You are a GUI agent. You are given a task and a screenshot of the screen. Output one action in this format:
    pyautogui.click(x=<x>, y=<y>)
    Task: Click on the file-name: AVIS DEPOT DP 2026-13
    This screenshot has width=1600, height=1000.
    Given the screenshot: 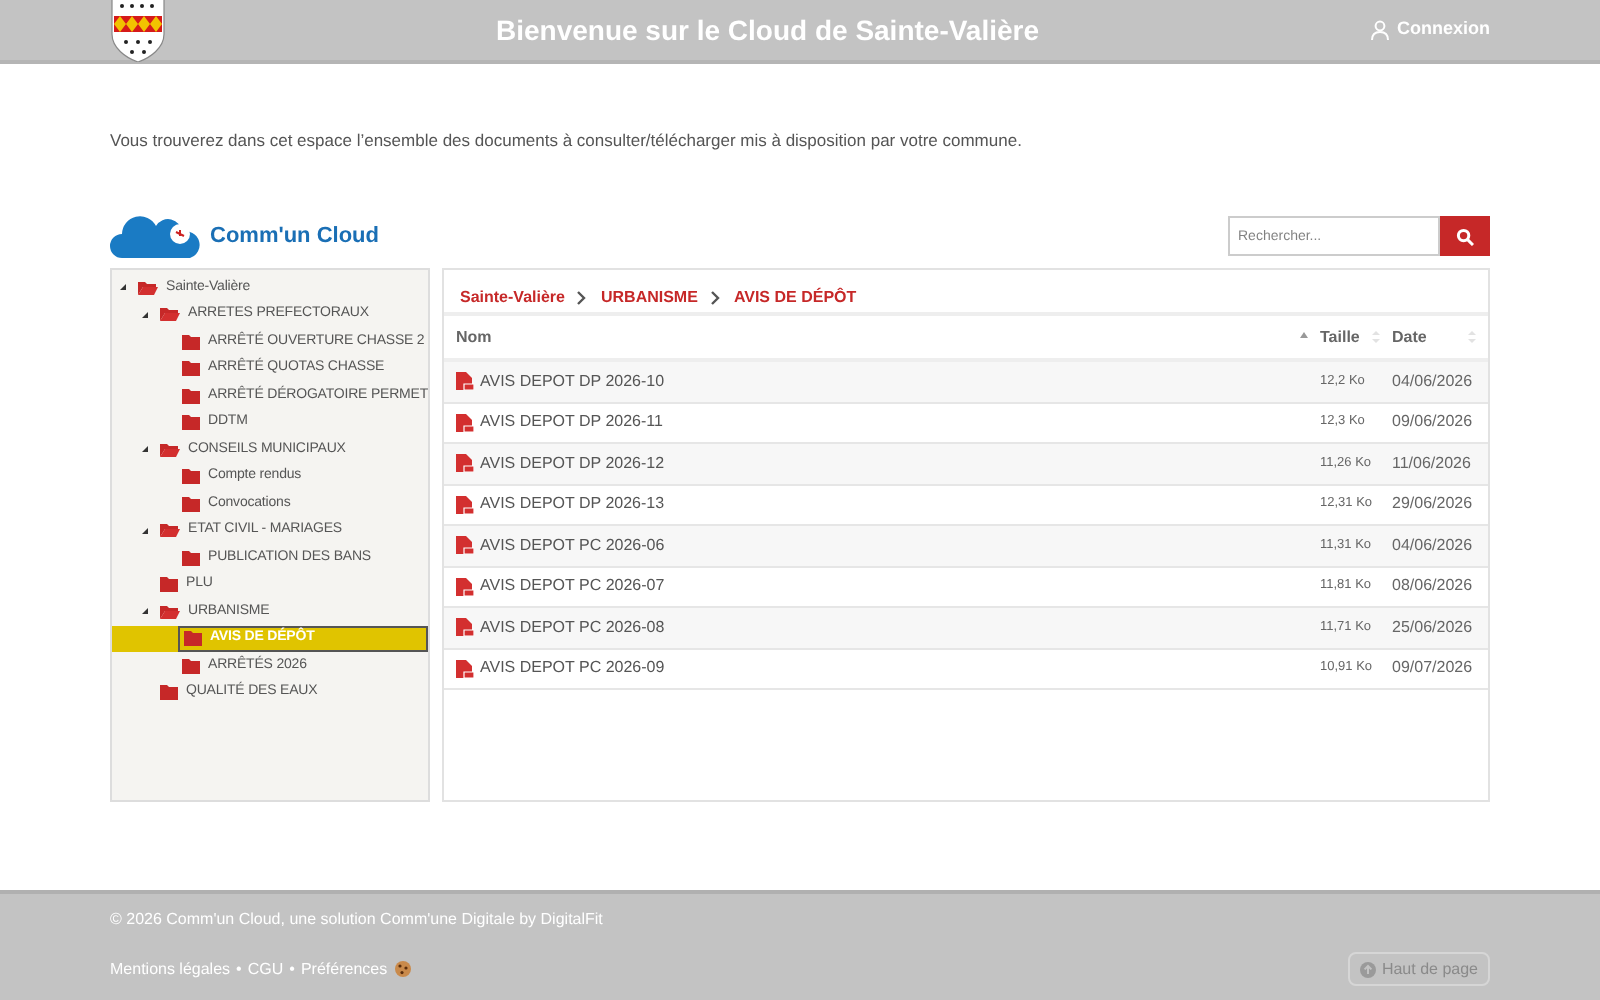 What is the action you would take?
    pyautogui.click(x=572, y=504)
    